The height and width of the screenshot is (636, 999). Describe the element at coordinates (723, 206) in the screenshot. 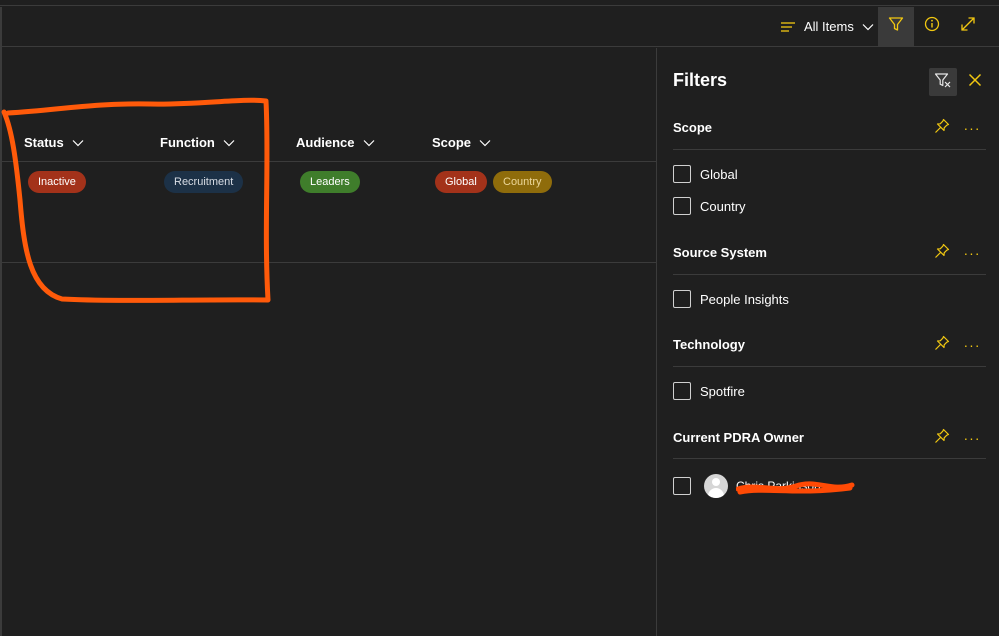

I see `filter-option-label: Country` at that location.